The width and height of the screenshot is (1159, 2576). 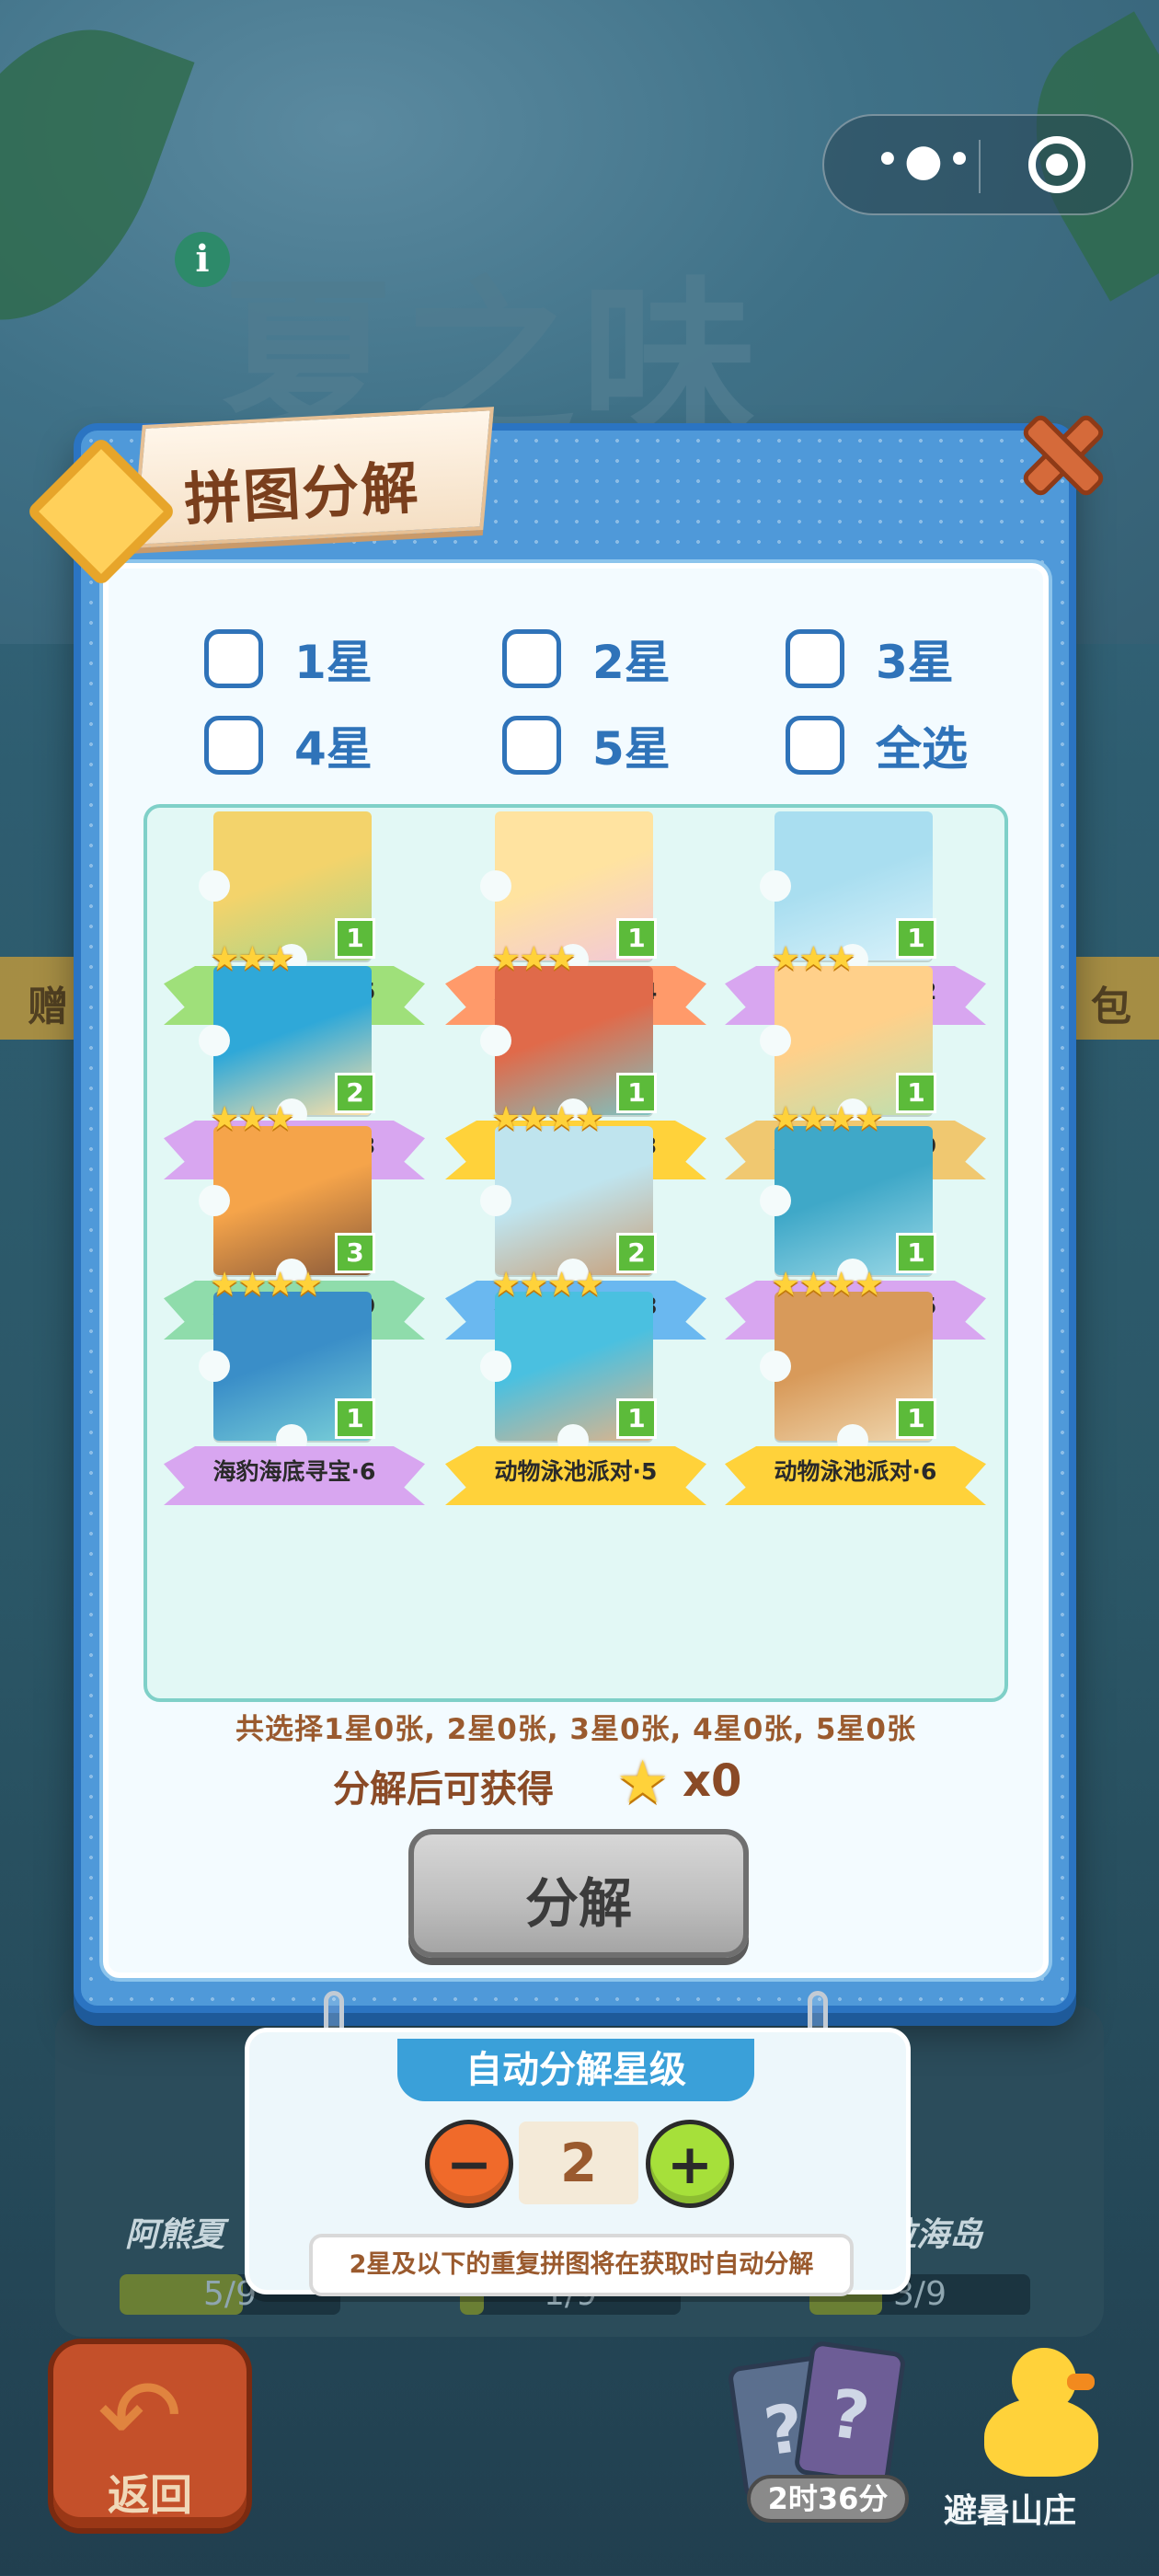 I want to click on minus-symbol: −, so click(x=469, y=2165).